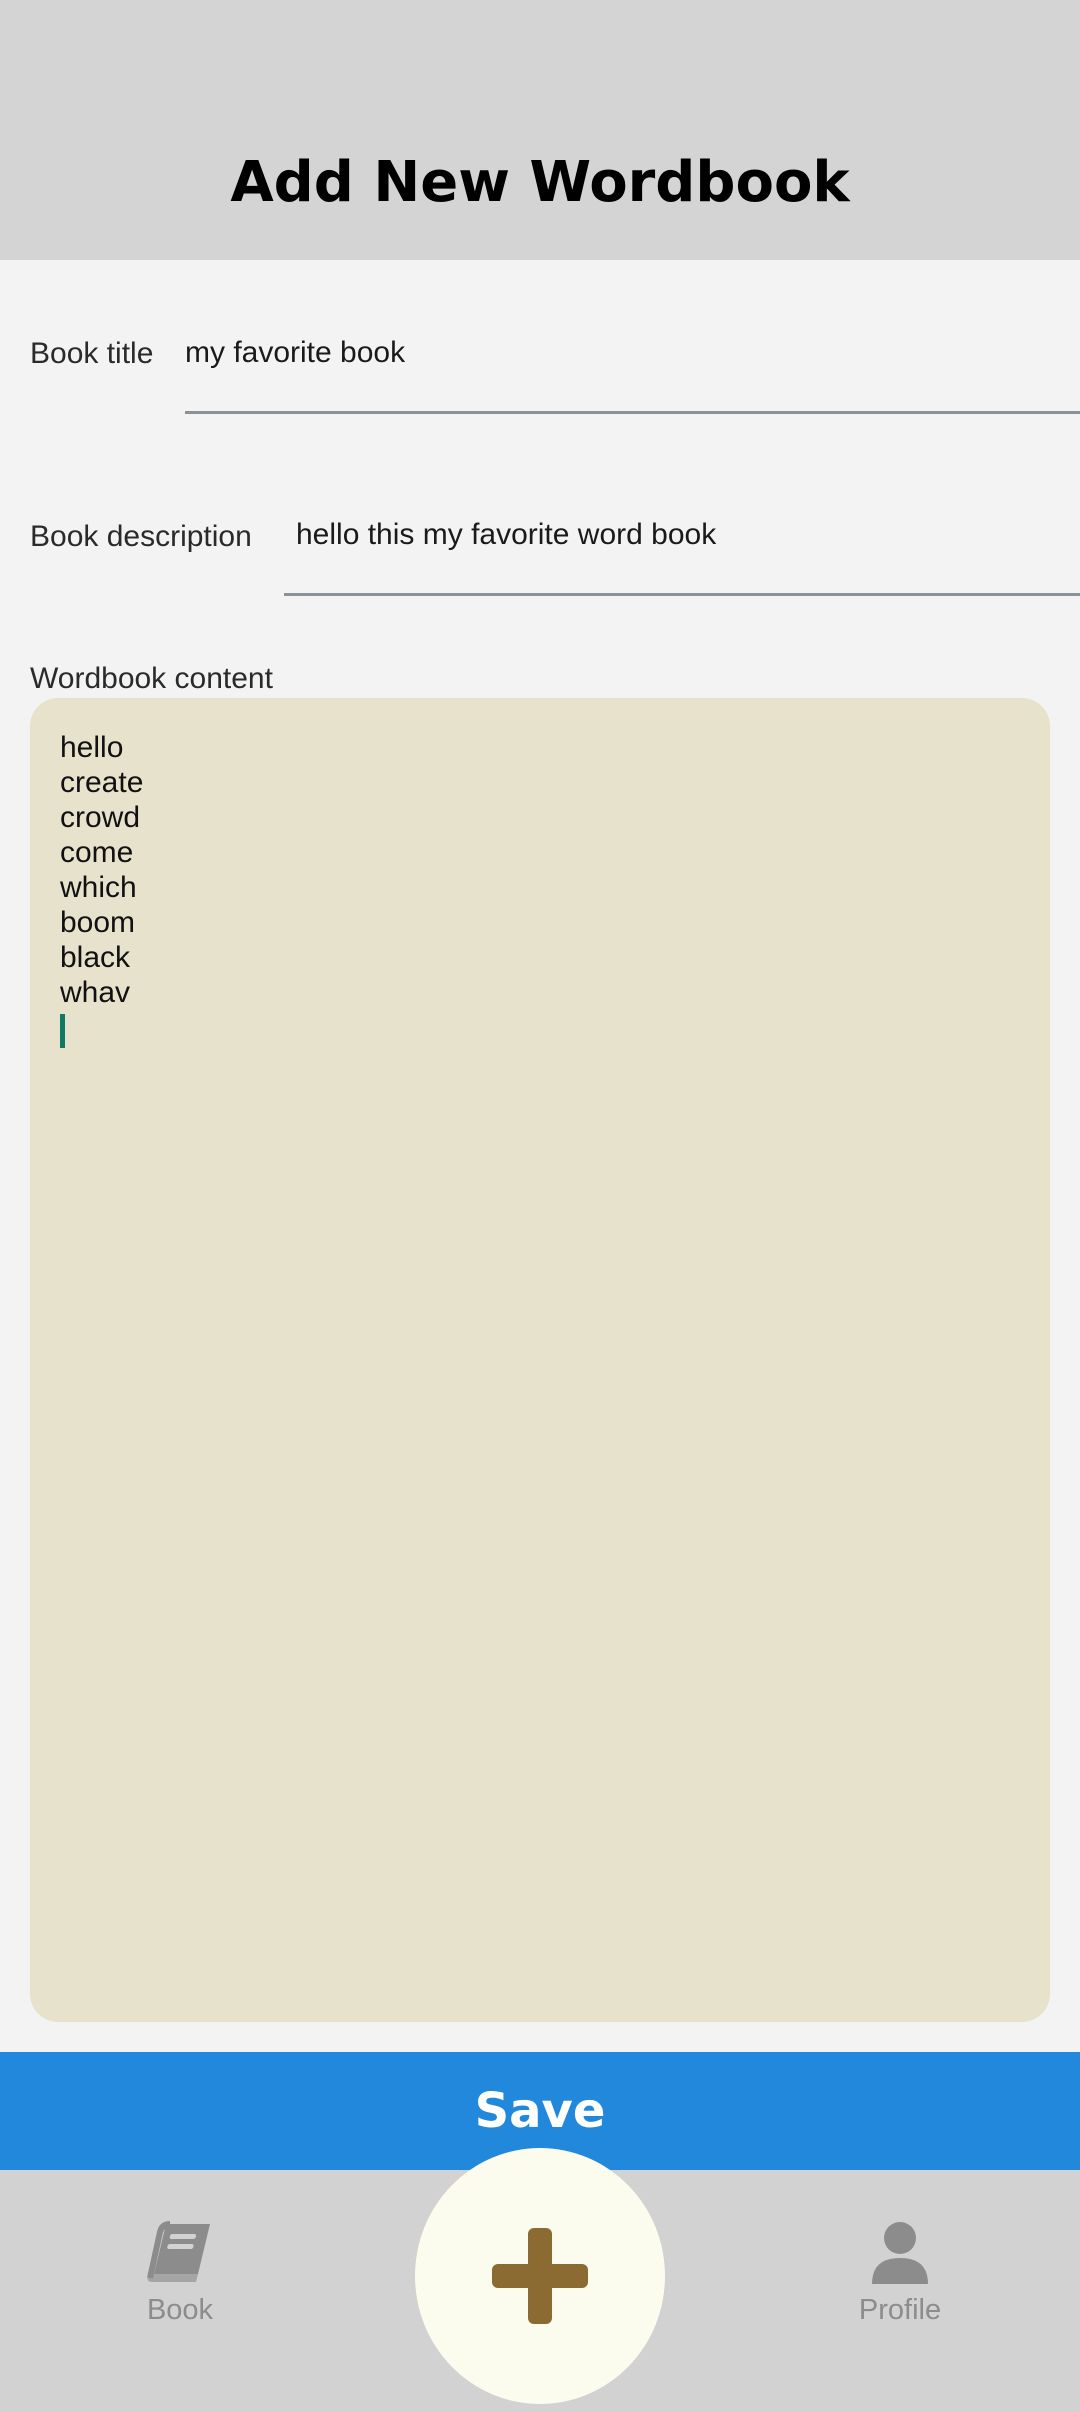 This screenshot has width=1080, height=2412. What do you see at coordinates (97, 852) in the screenshot?
I see `content-line: come` at bounding box center [97, 852].